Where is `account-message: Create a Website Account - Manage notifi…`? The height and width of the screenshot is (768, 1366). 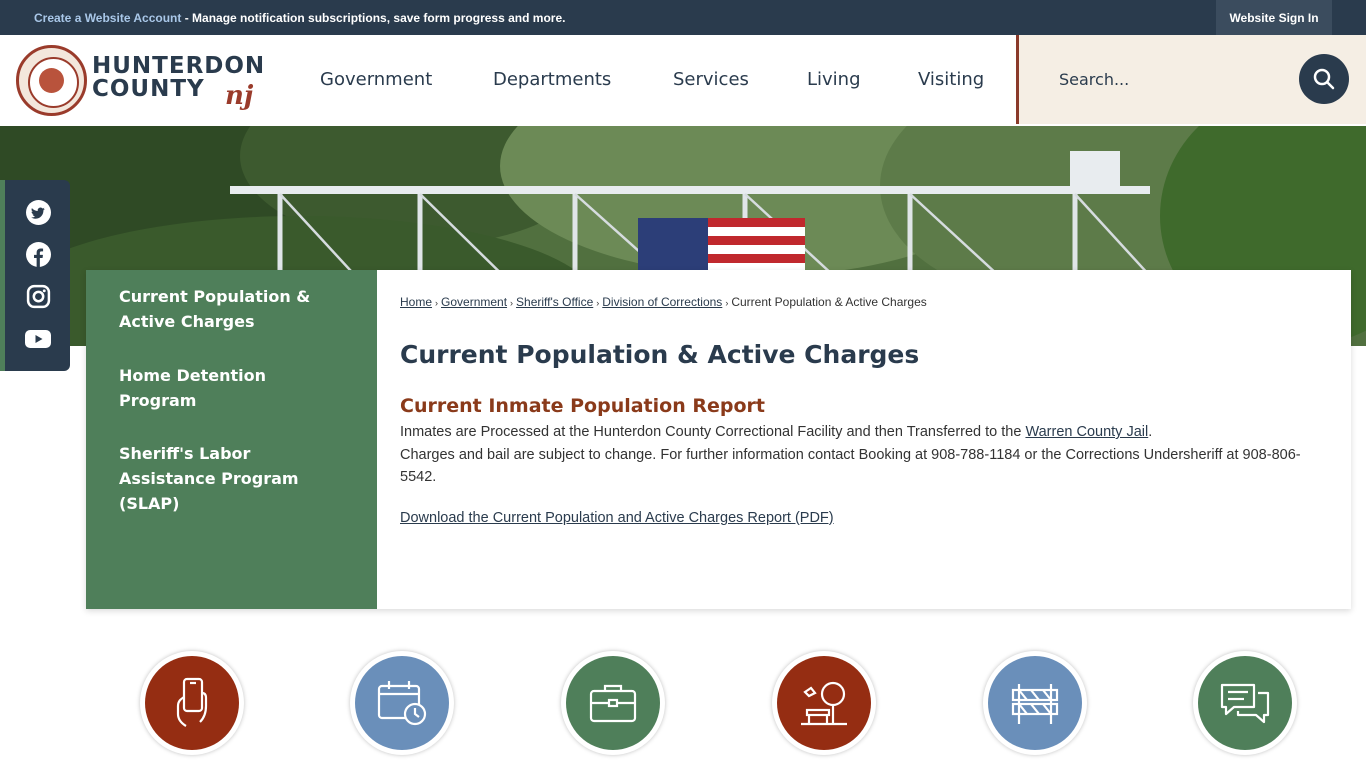 account-message: Create a Website Account - Manage notifi… is located at coordinates (299, 18).